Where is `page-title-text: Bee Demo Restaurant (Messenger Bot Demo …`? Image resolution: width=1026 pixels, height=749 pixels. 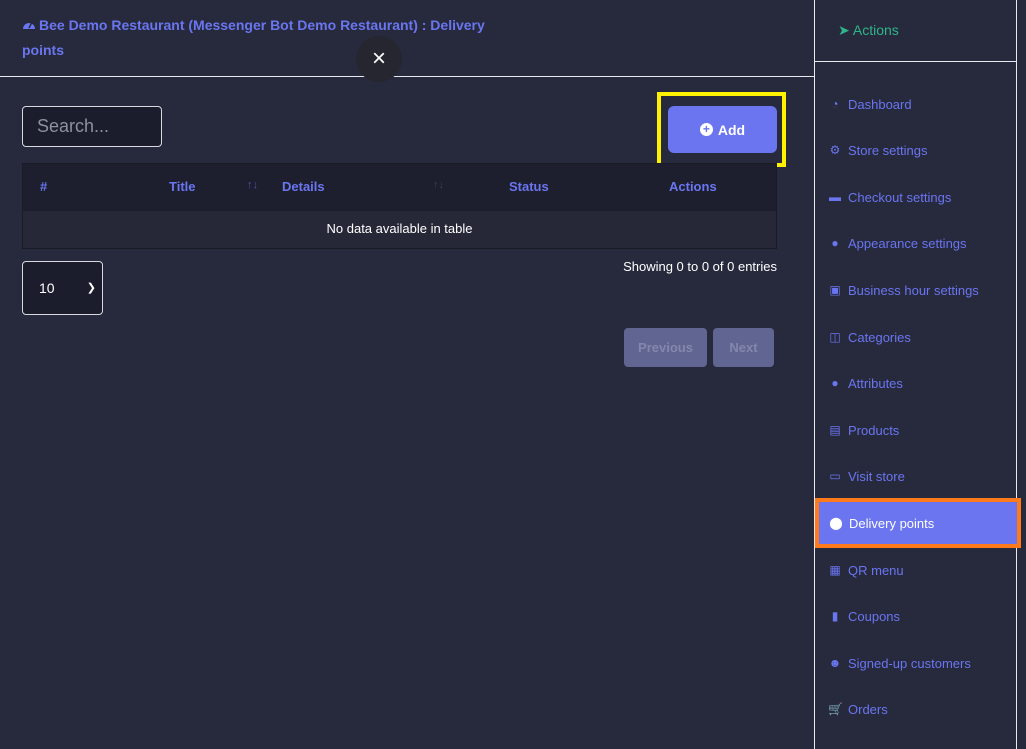
page-title-text: Bee Demo Restaurant (Messenger Bot Demo … is located at coordinates (253, 37).